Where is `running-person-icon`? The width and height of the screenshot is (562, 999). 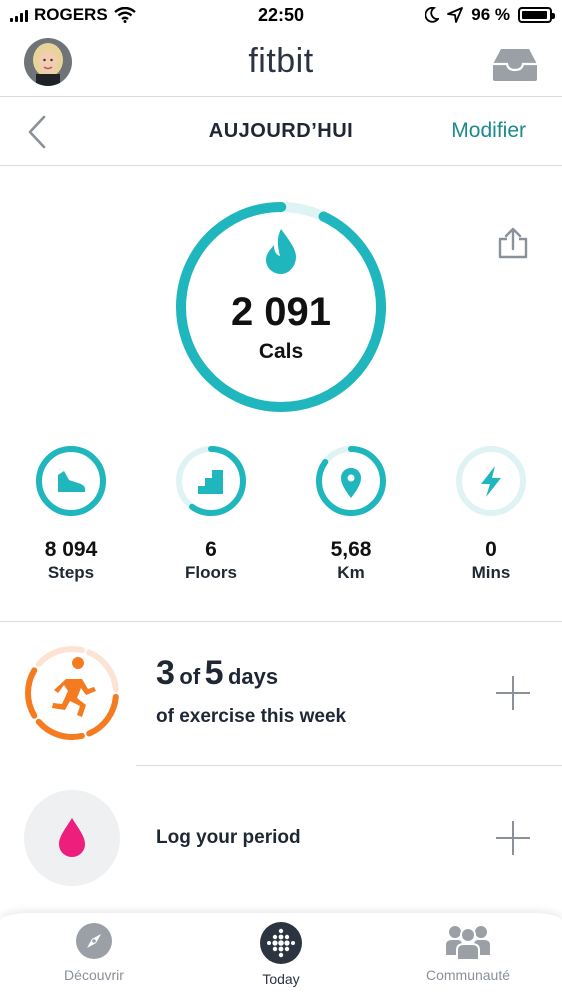 running-person-icon is located at coordinates (74, 687).